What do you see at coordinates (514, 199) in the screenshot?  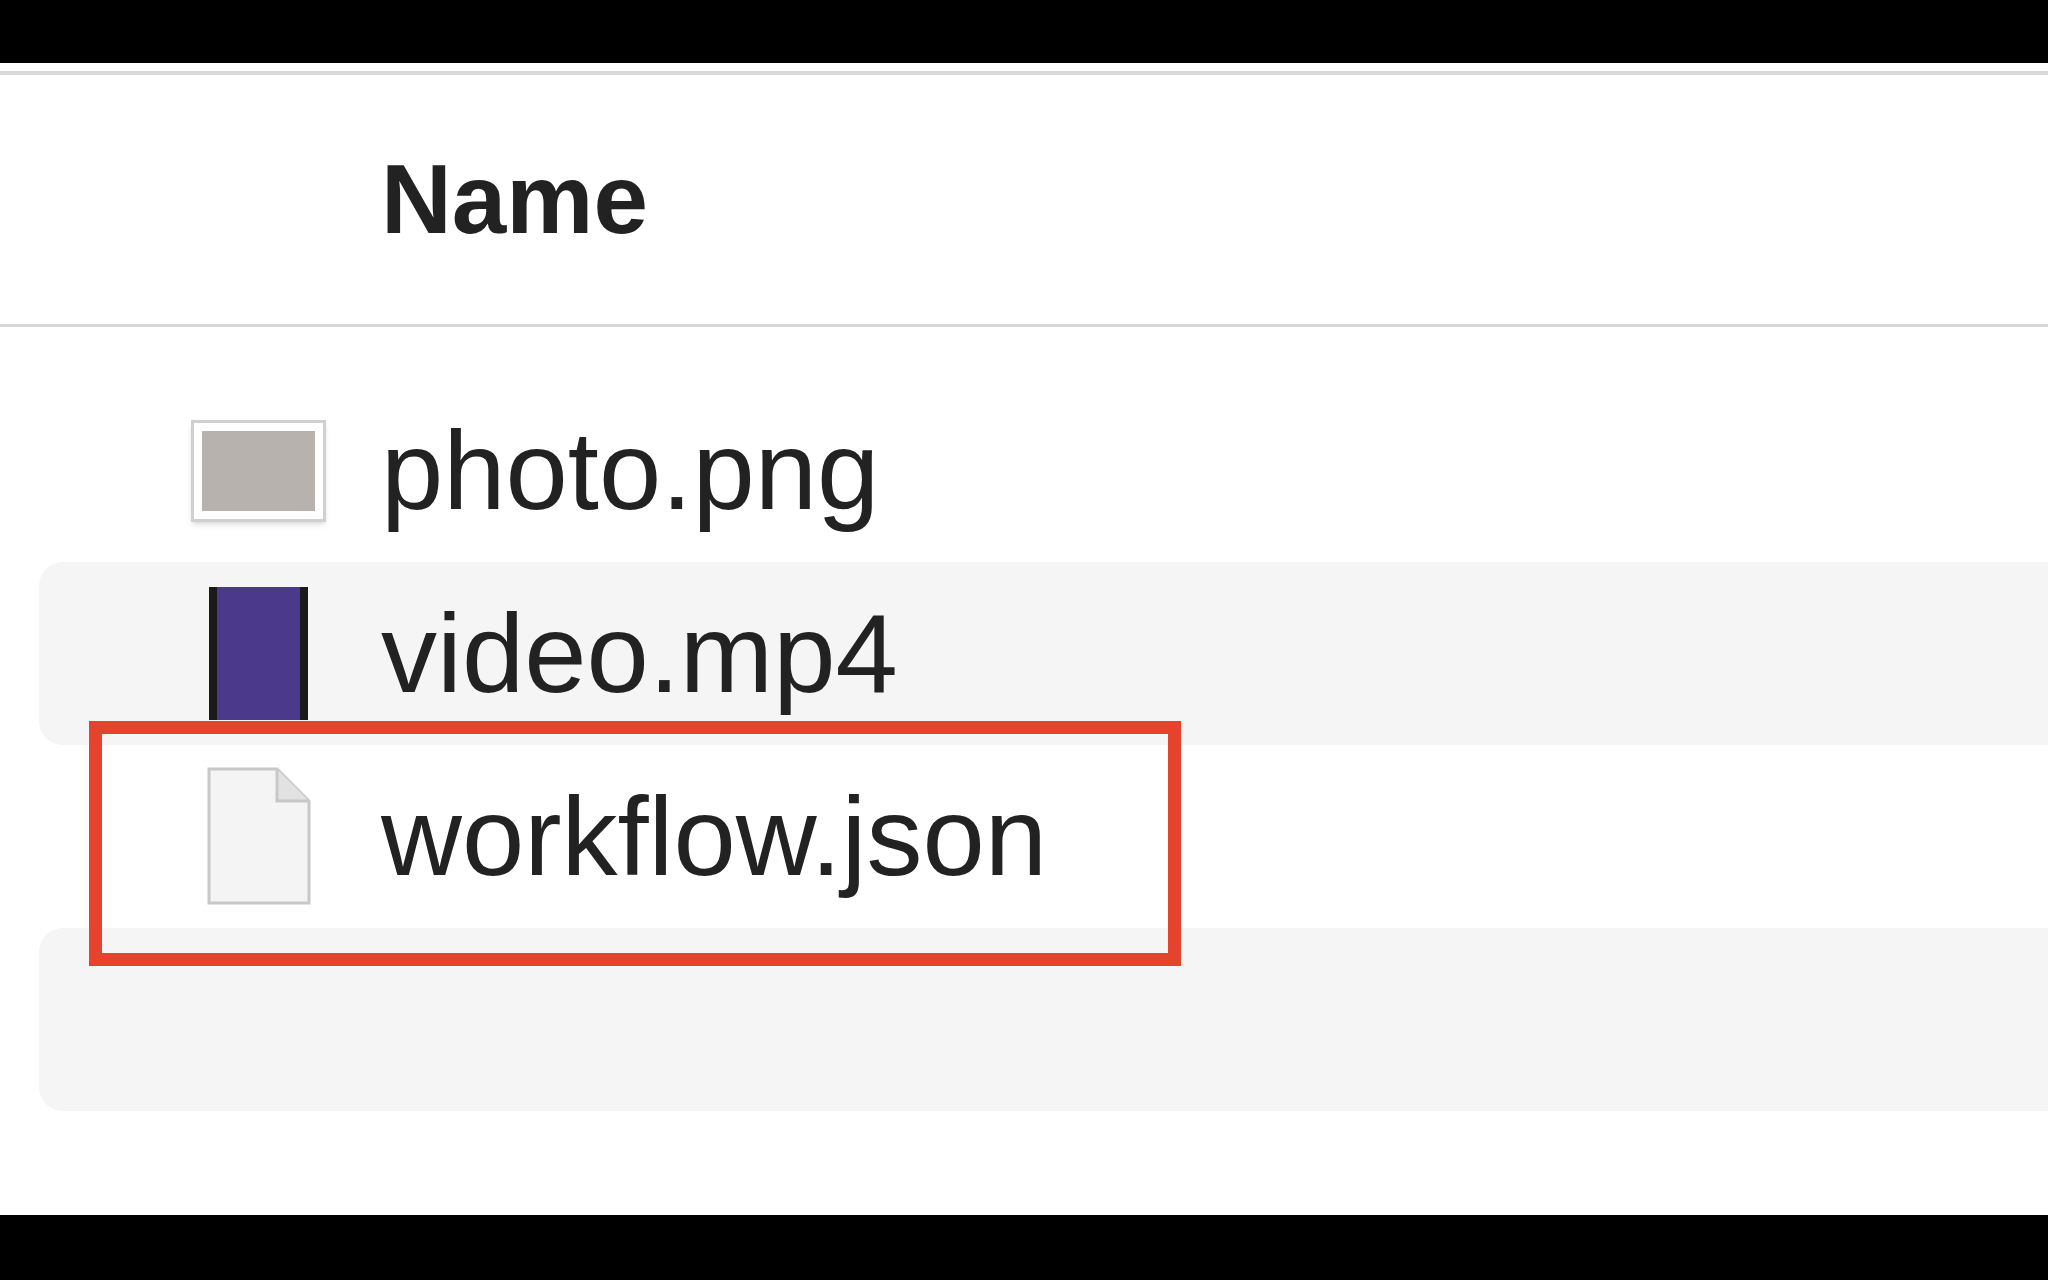 I see `column-header: Name` at bounding box center [514, 199].